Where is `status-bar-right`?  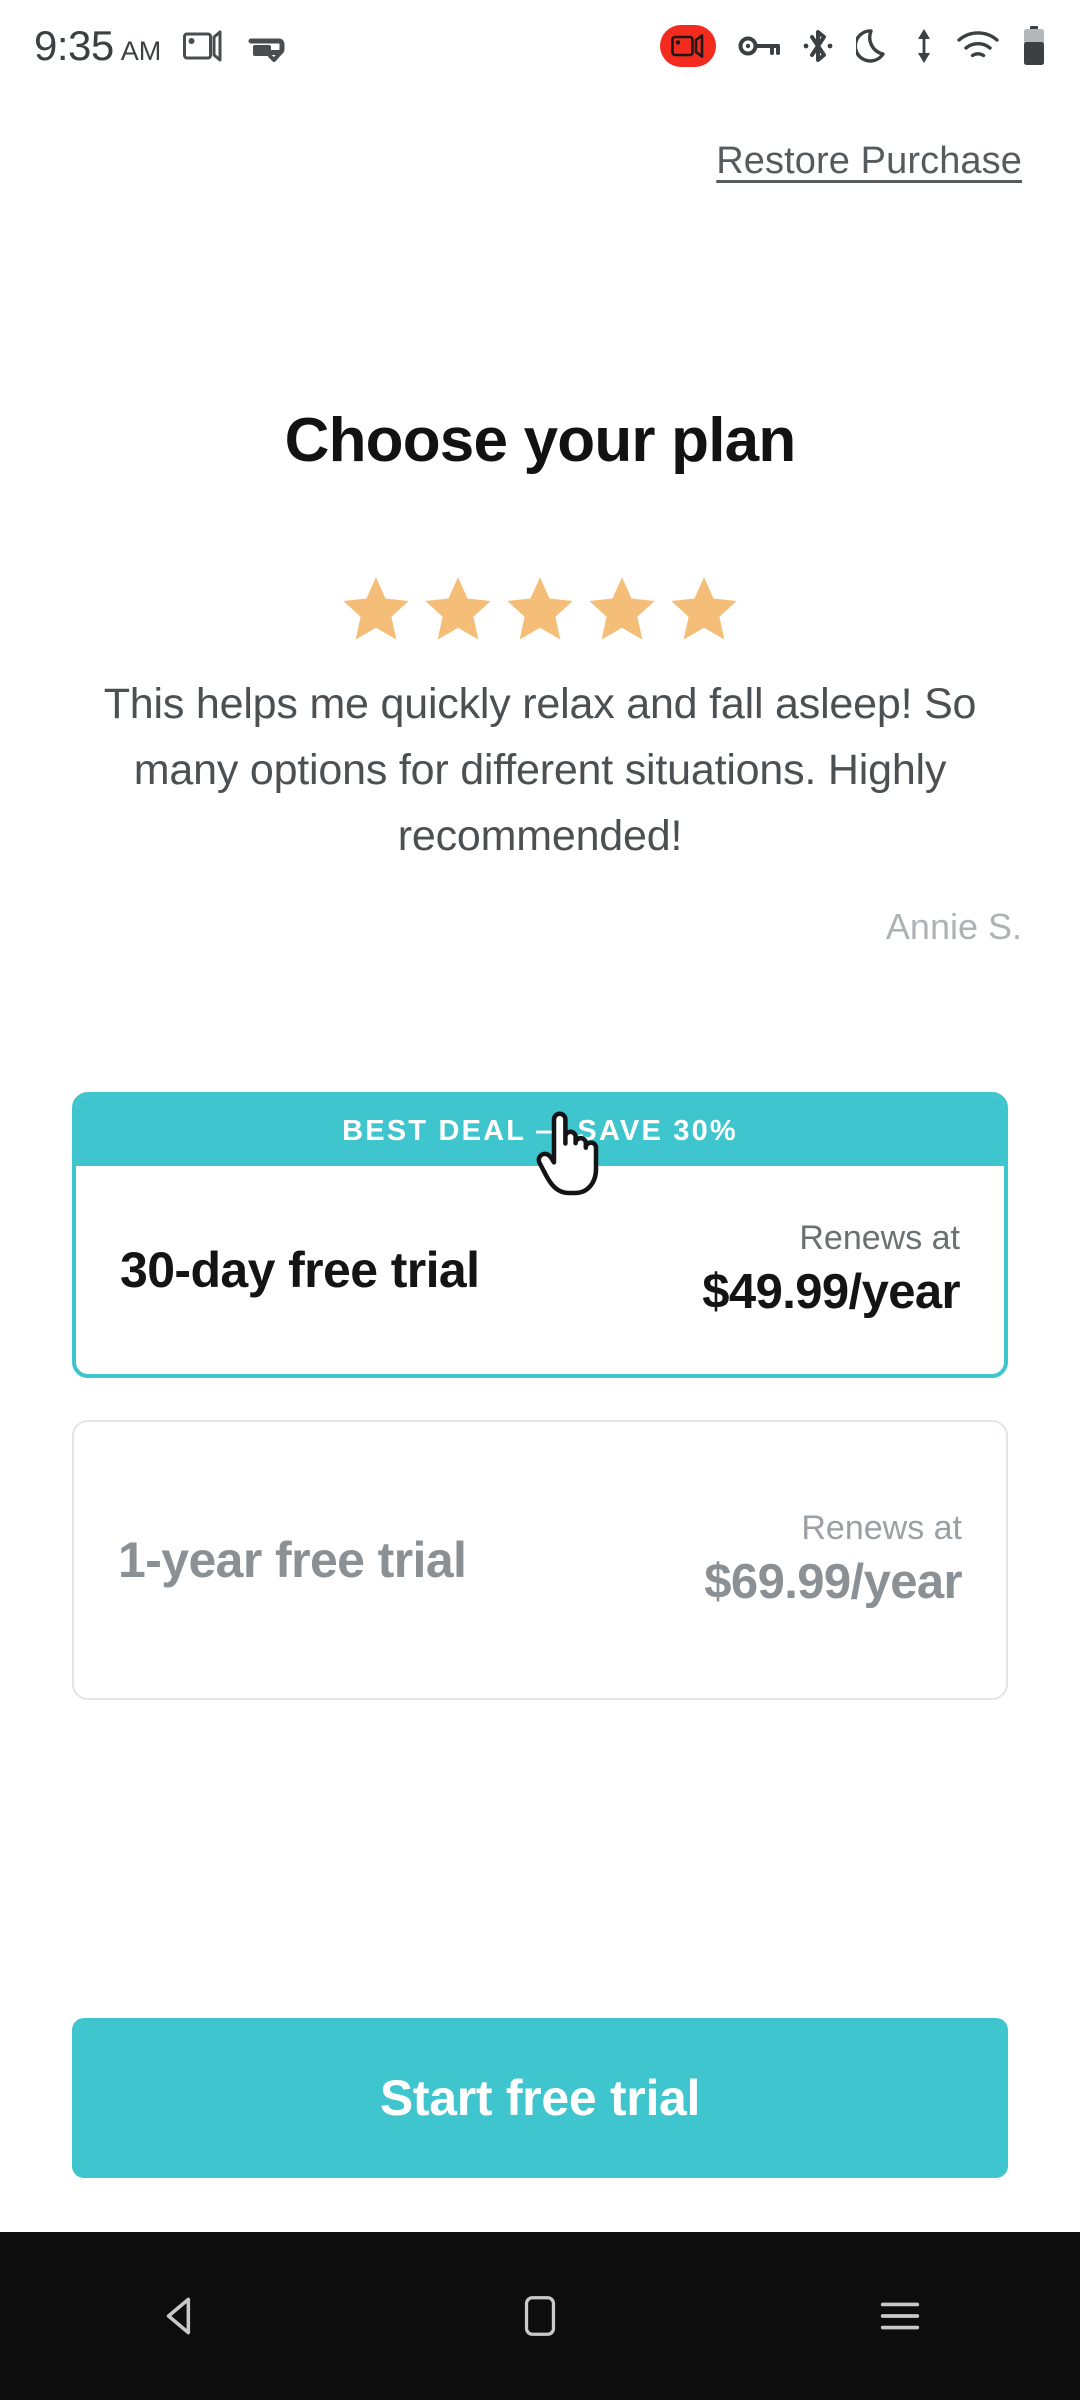
status-bar-right is located at coordinates (853, 46).